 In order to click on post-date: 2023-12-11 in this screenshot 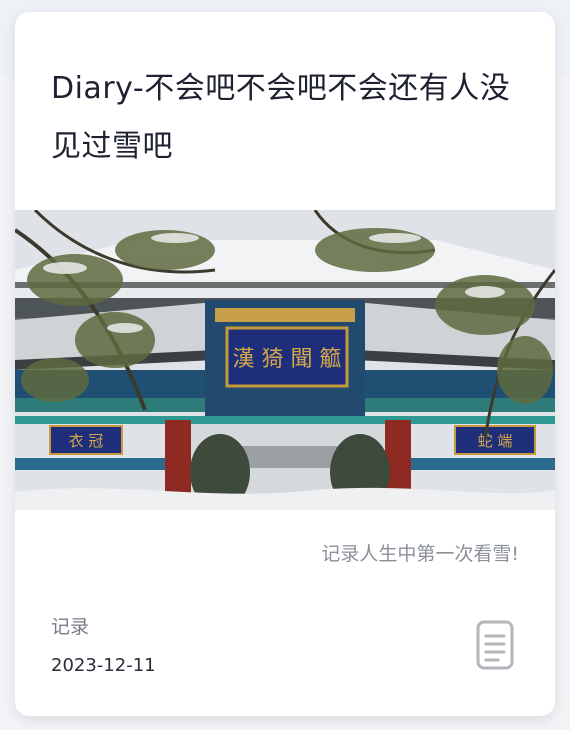, I will do `click(103, 665)`.